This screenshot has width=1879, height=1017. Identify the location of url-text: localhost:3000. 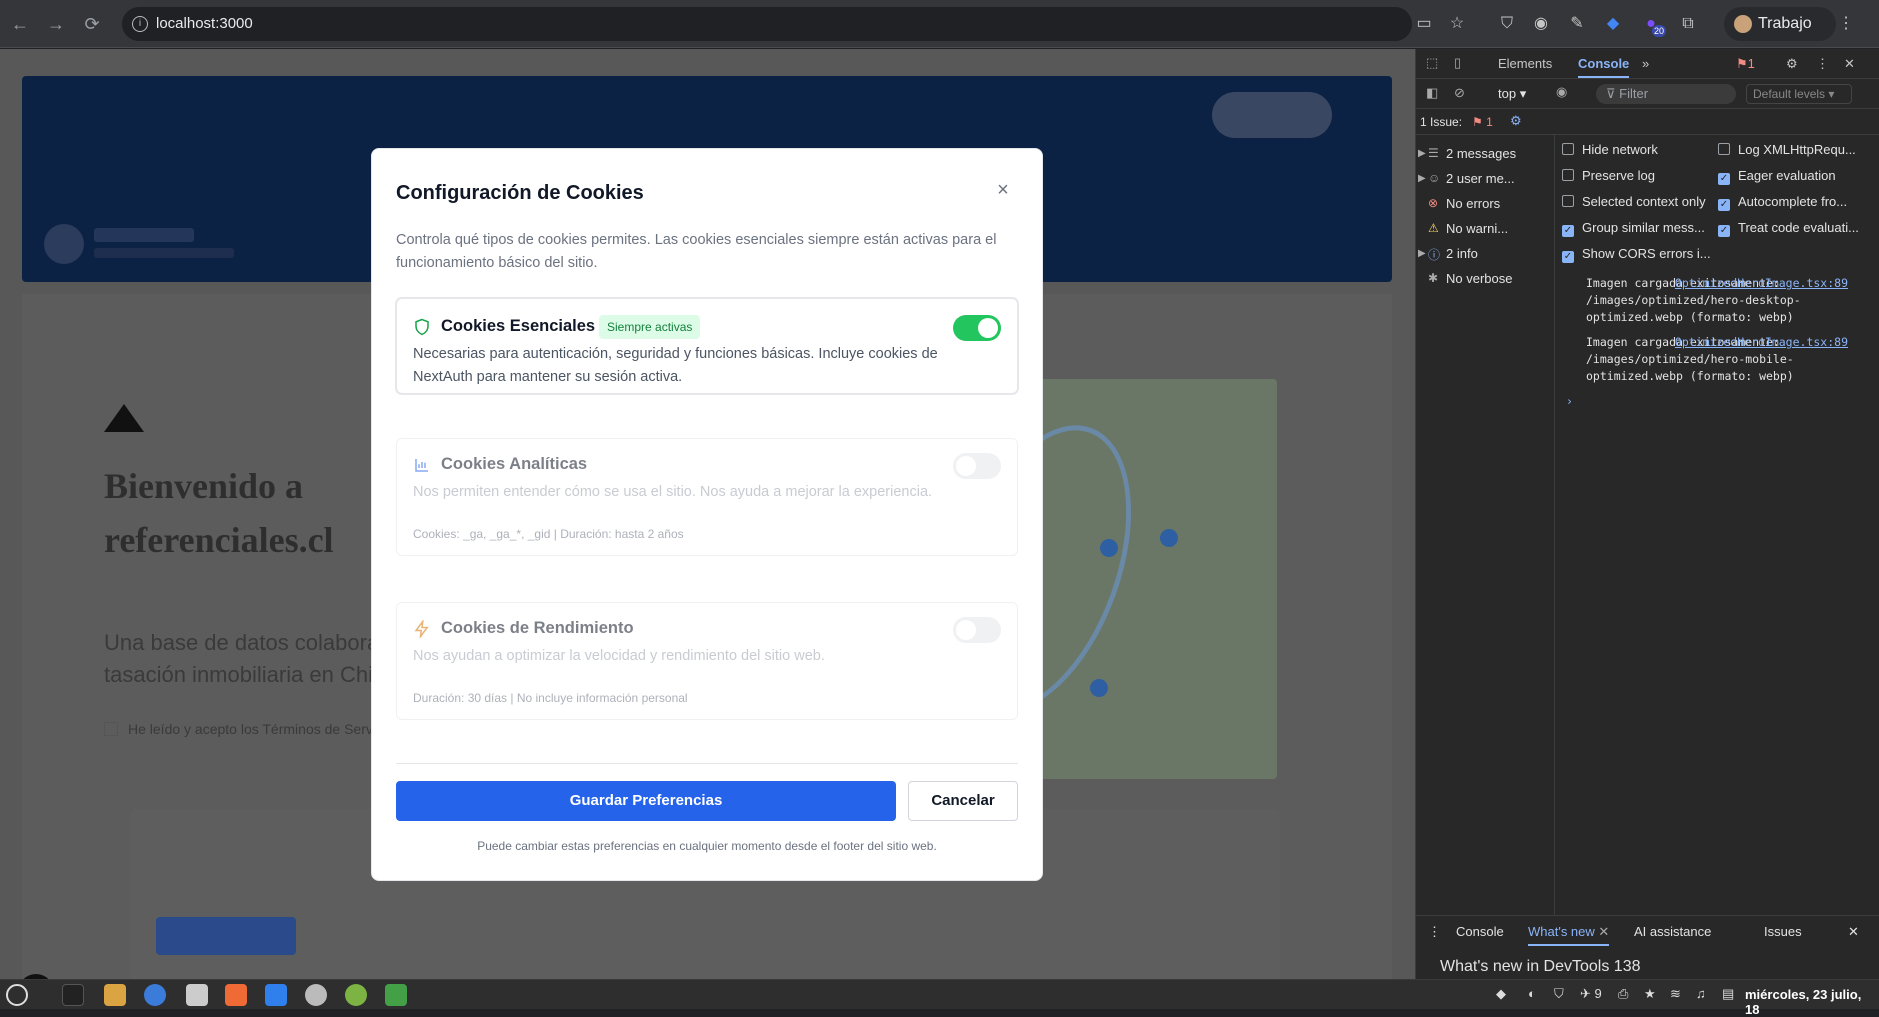
(204, 23).